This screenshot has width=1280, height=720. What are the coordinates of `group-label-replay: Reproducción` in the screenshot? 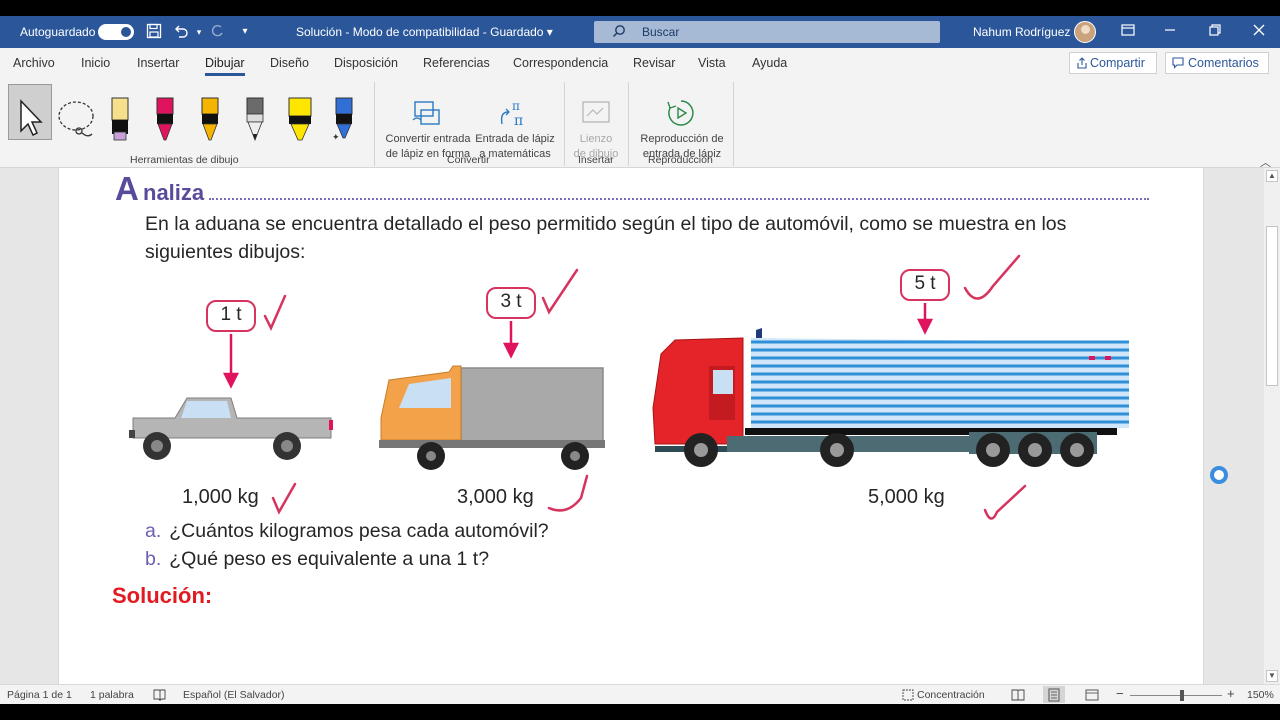 It's located at (680, 160).